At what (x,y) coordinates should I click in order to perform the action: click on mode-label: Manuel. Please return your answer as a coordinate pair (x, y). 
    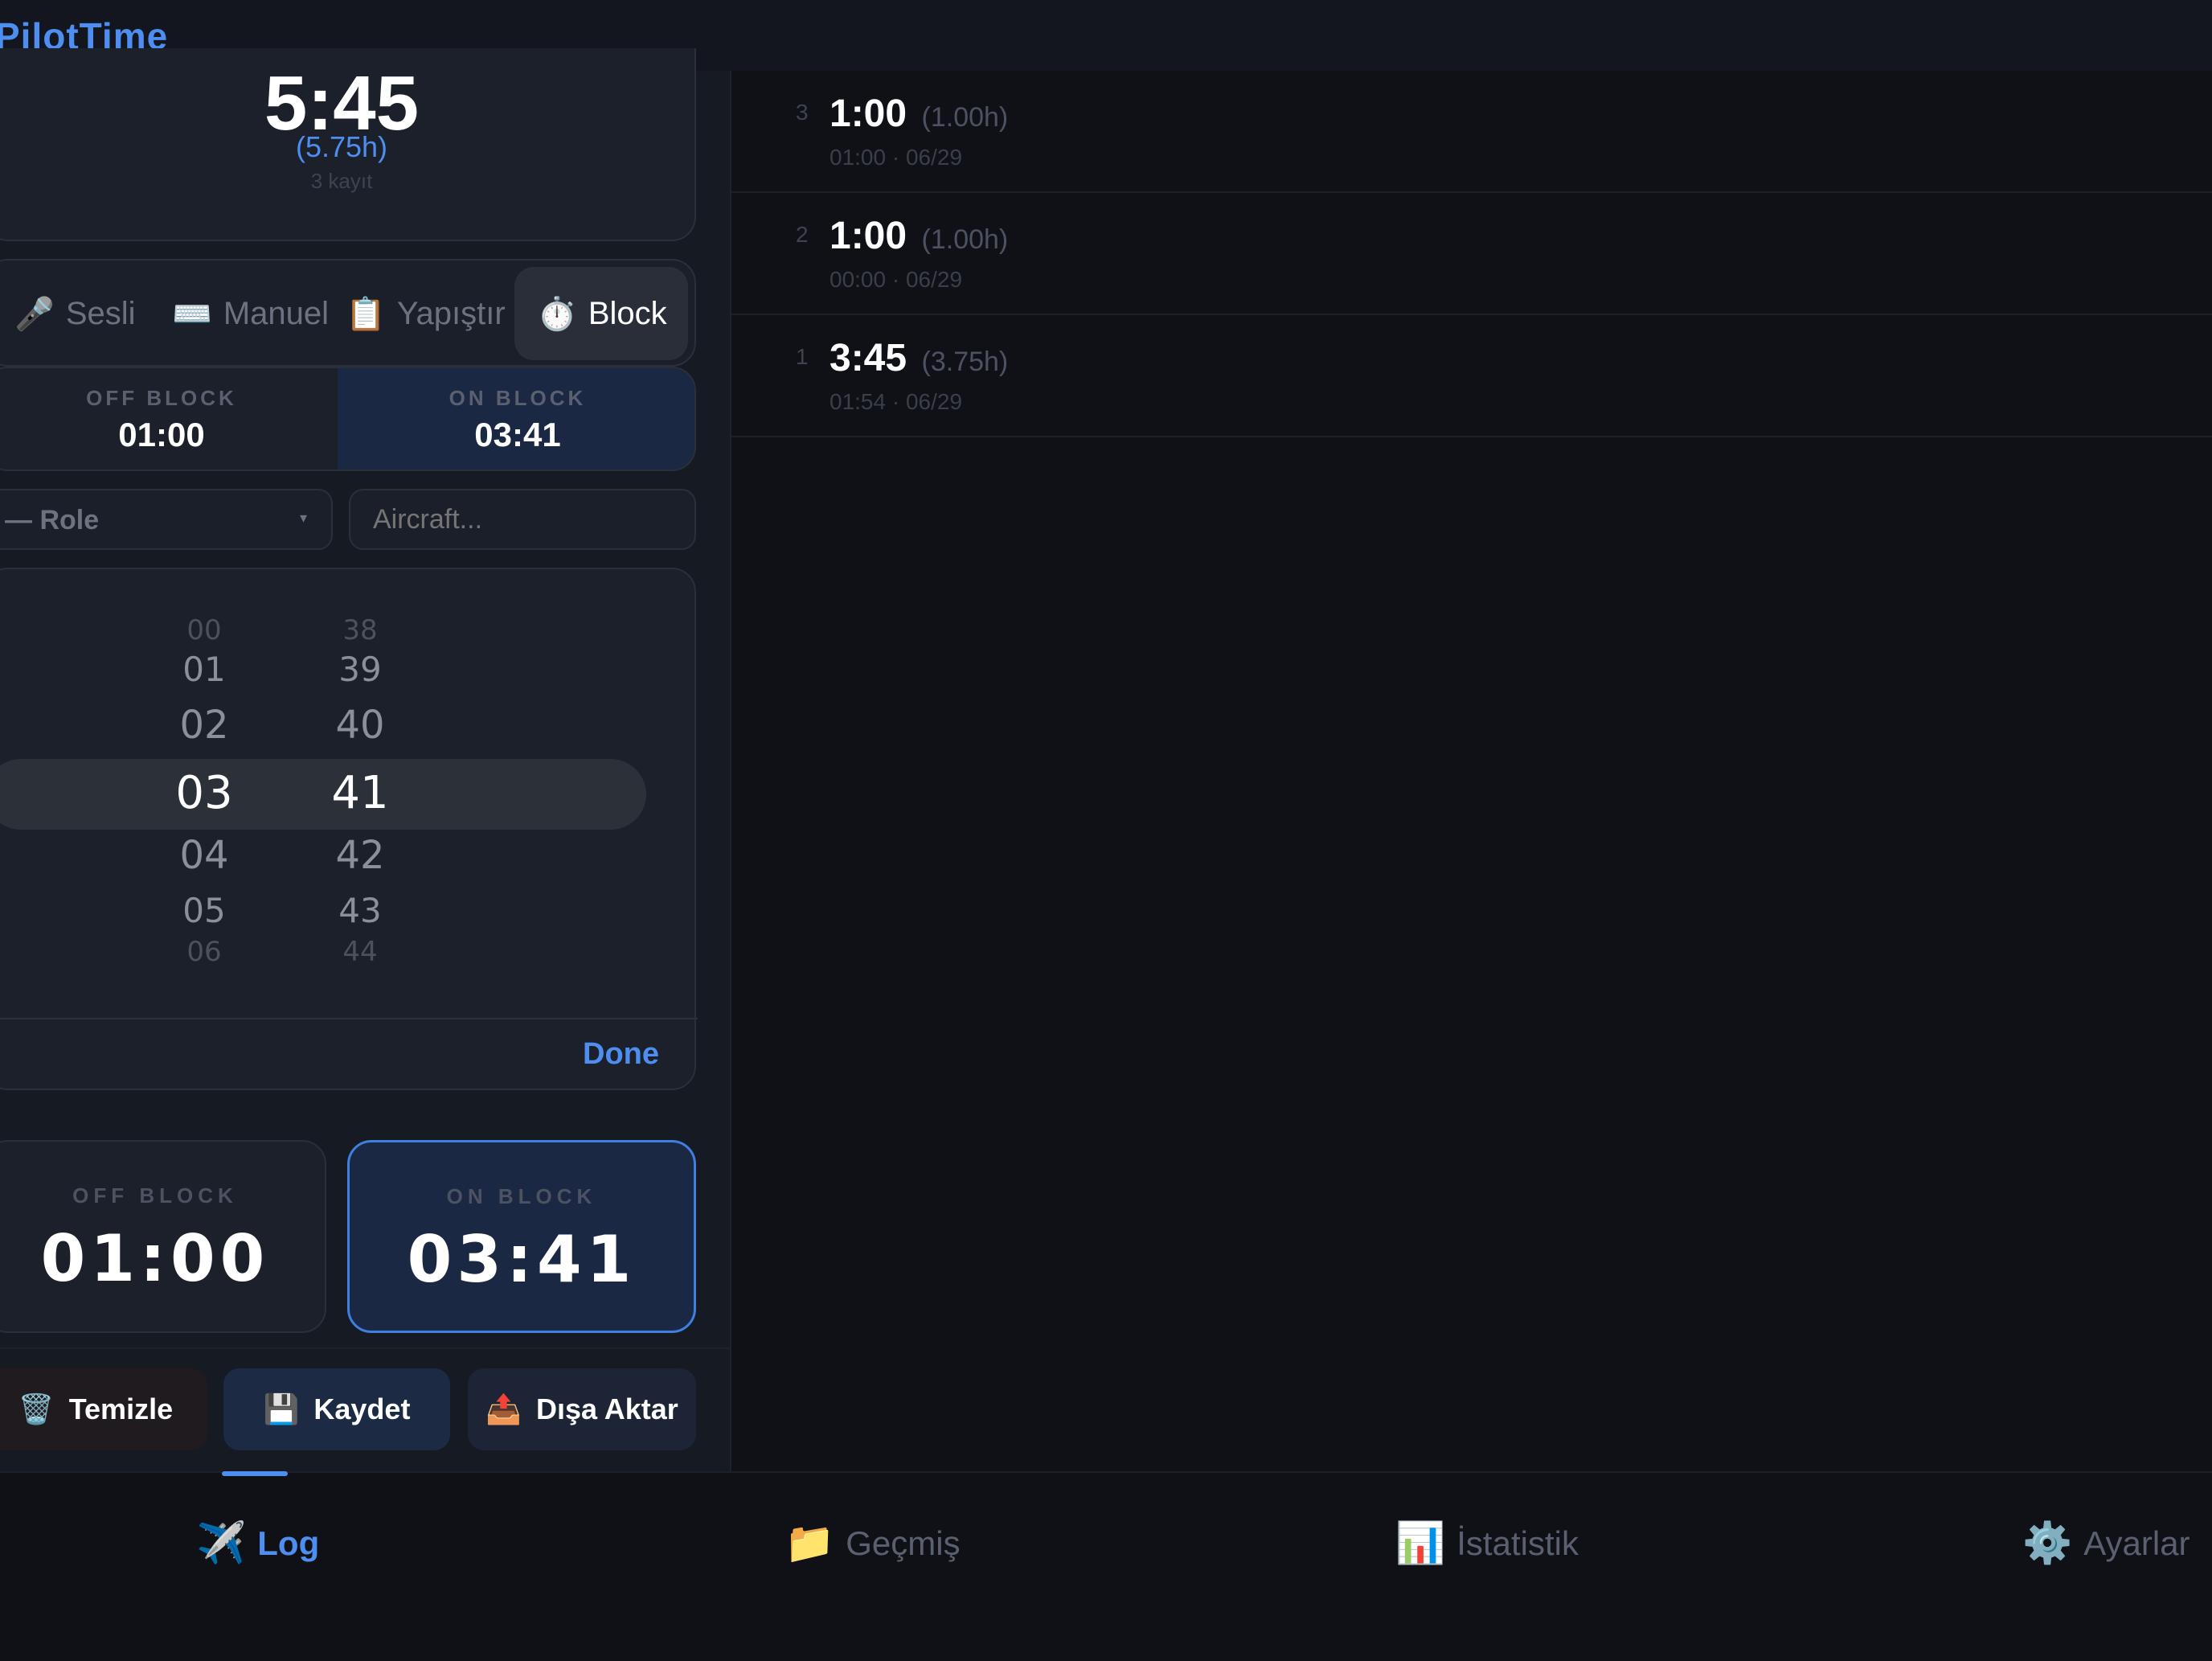
    Looking at the image, I should click on (276, 313).